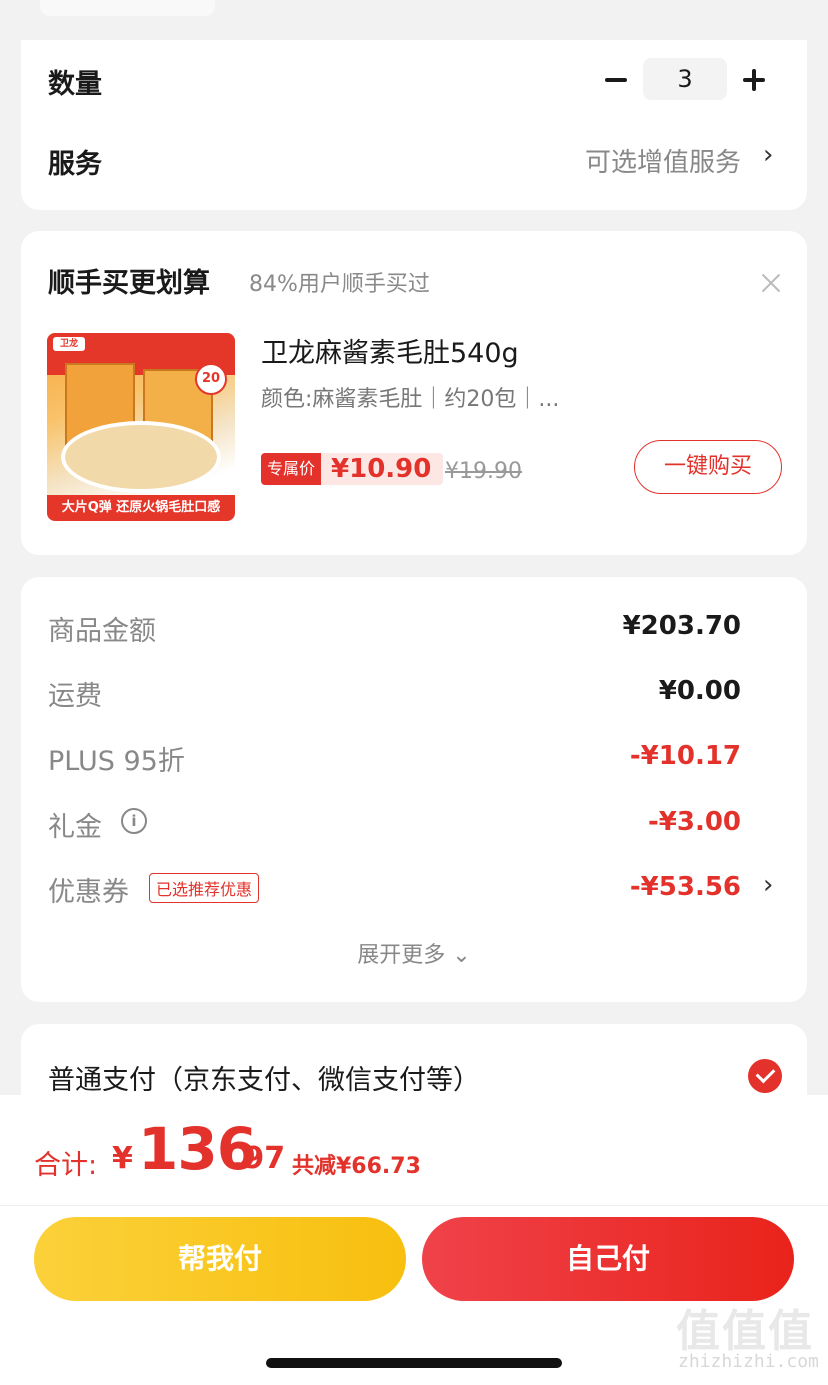  I want to click on one-click-buy-button: 一键购买, so click(708, 467).